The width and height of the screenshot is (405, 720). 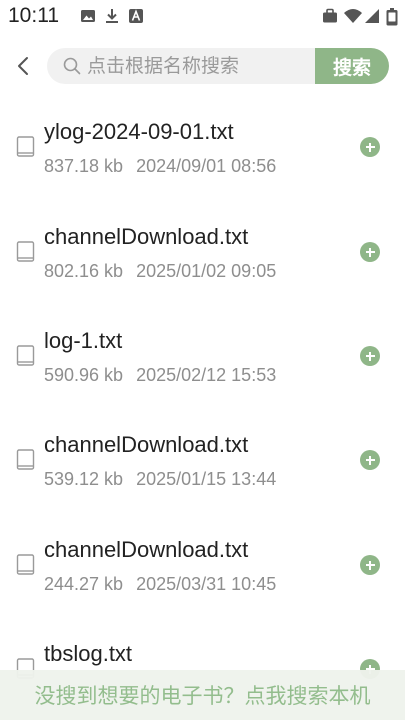 I want to click on file-meta: 590.96 kb 2025/02/12 15:53, so click(x=160, y=375).